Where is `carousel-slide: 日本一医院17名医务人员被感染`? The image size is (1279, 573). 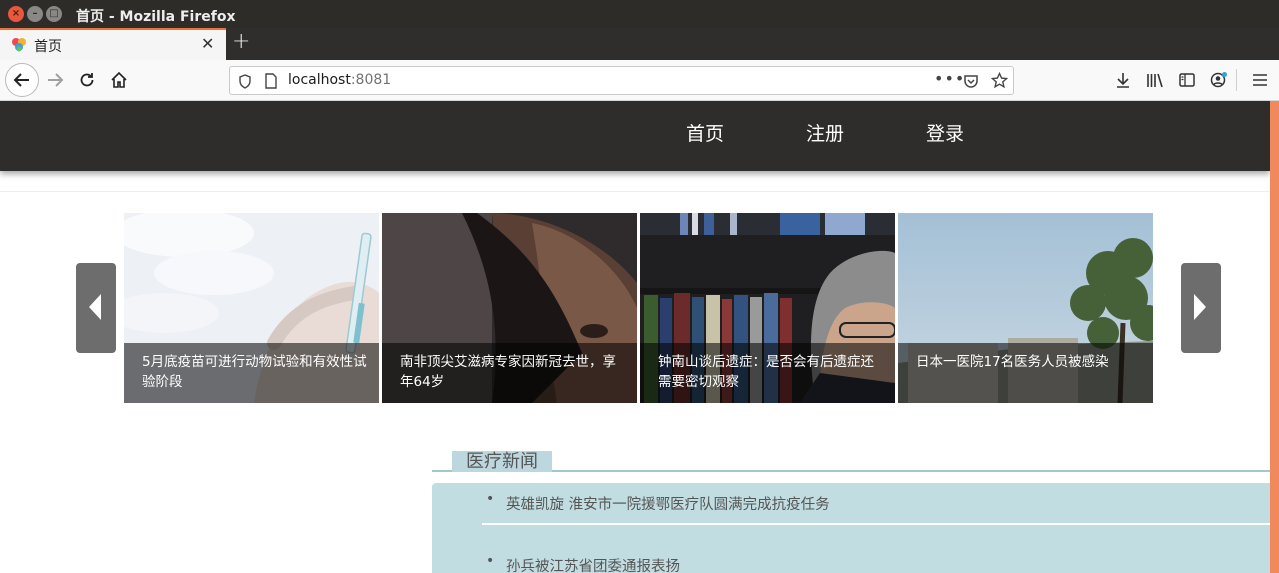 carousel-slide: 日本一医院17名医务人员被感染 is located at coordinates (1025, 308).